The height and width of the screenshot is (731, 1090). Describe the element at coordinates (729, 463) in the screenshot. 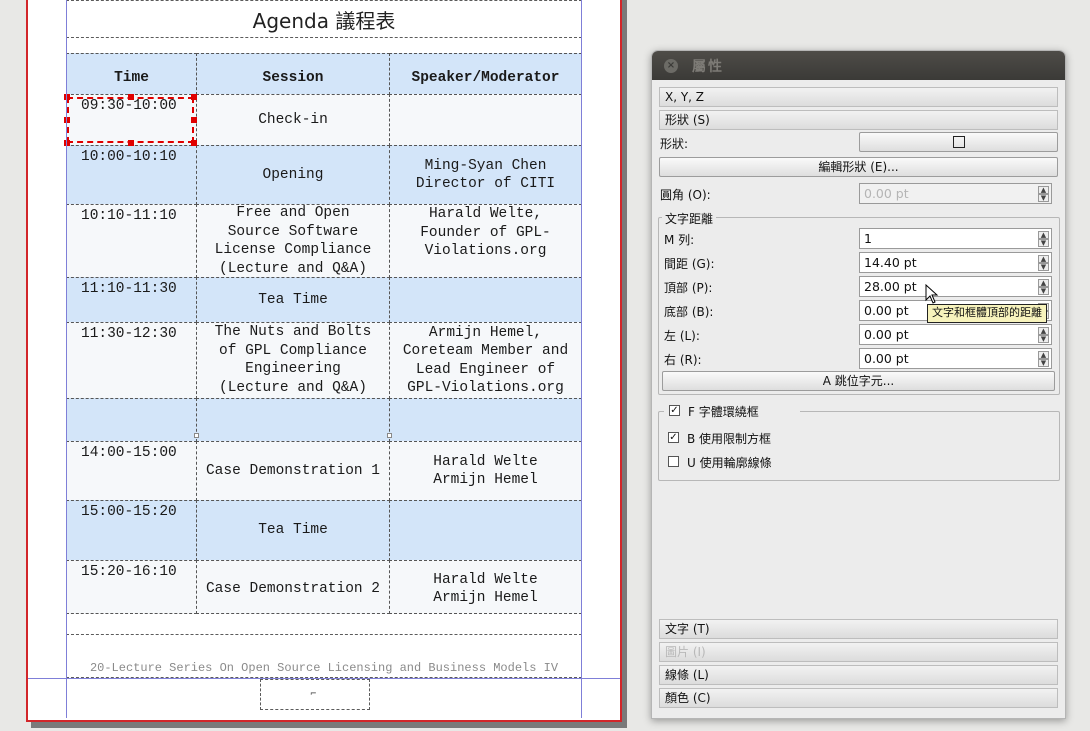

I see `contour-line-label: U 使用輪廓線條` at that location.